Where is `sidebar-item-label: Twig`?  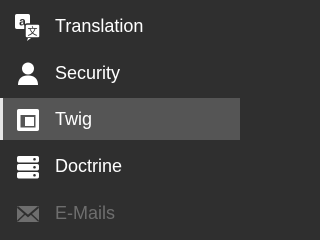 sidebar-item-label: Twig is located at coordinates (74, 119).